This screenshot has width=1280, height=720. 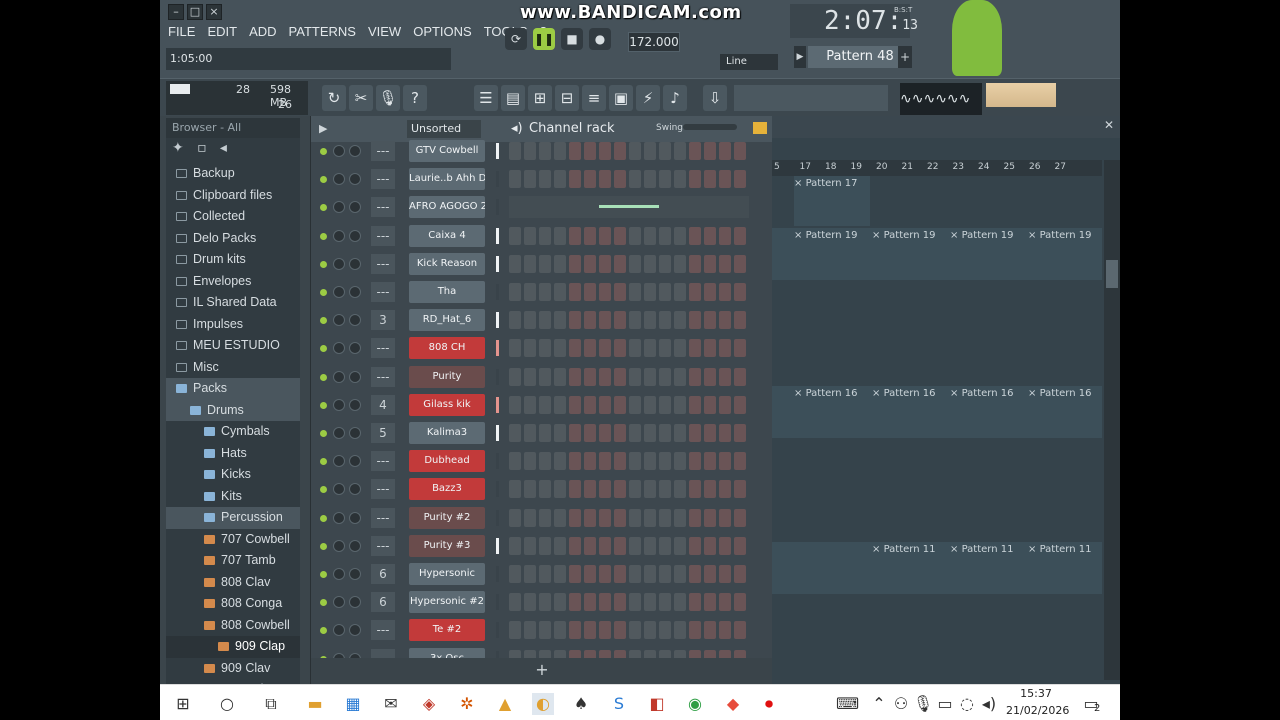 I want to click on browser-item: Clipboard files, so click(x=233, y=196).